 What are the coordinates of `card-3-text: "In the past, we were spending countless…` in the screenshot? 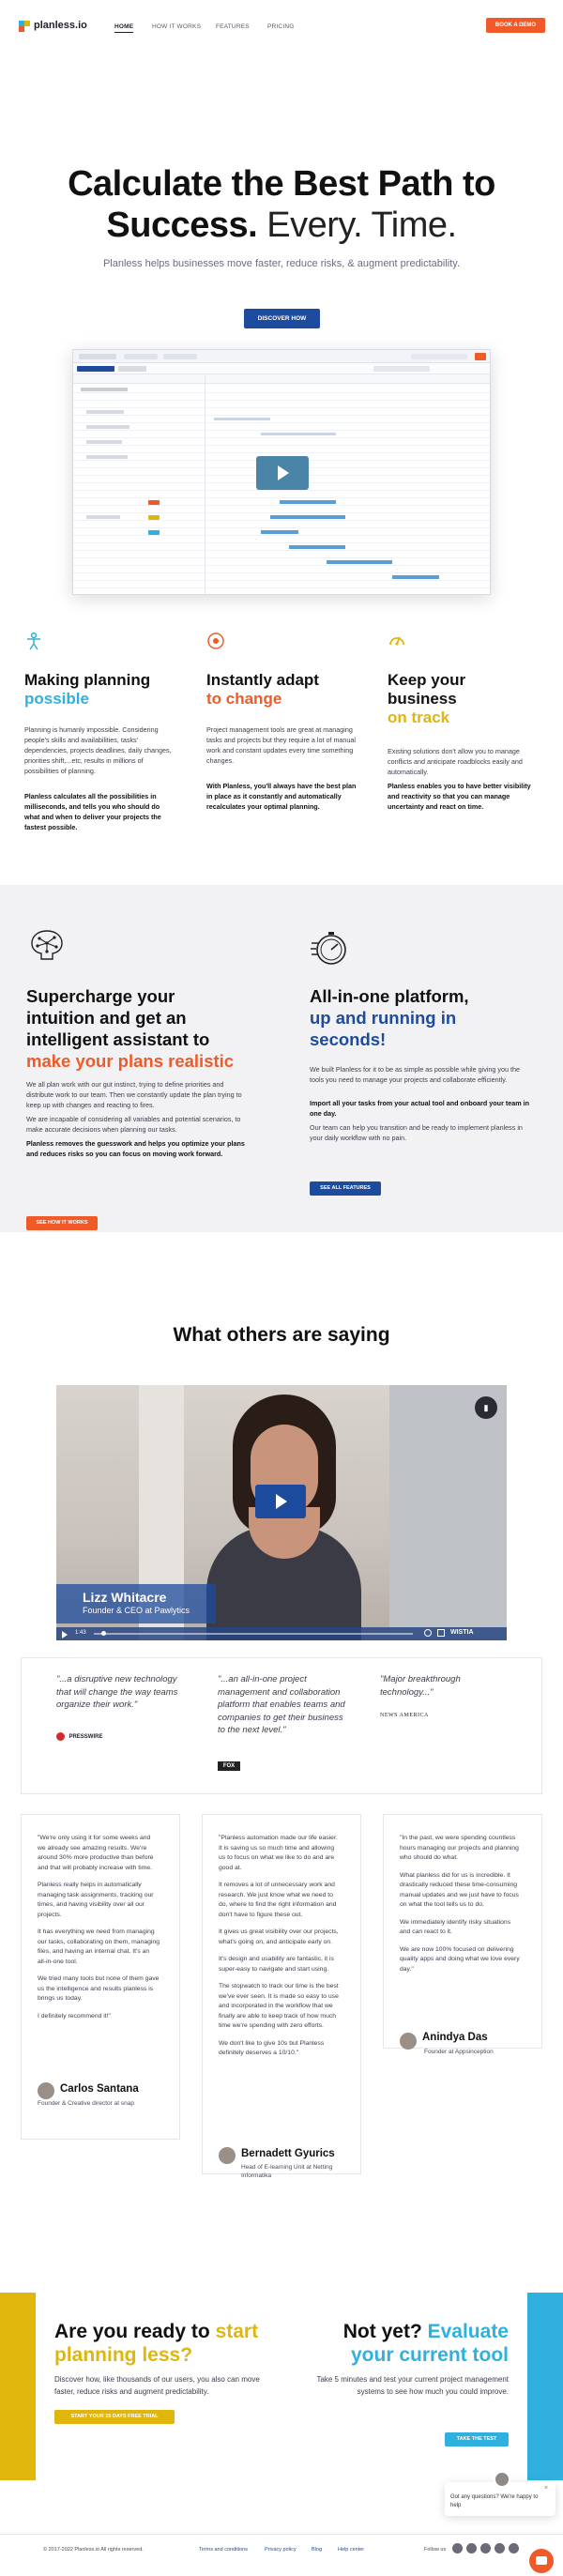 It's located at (460, 1904).